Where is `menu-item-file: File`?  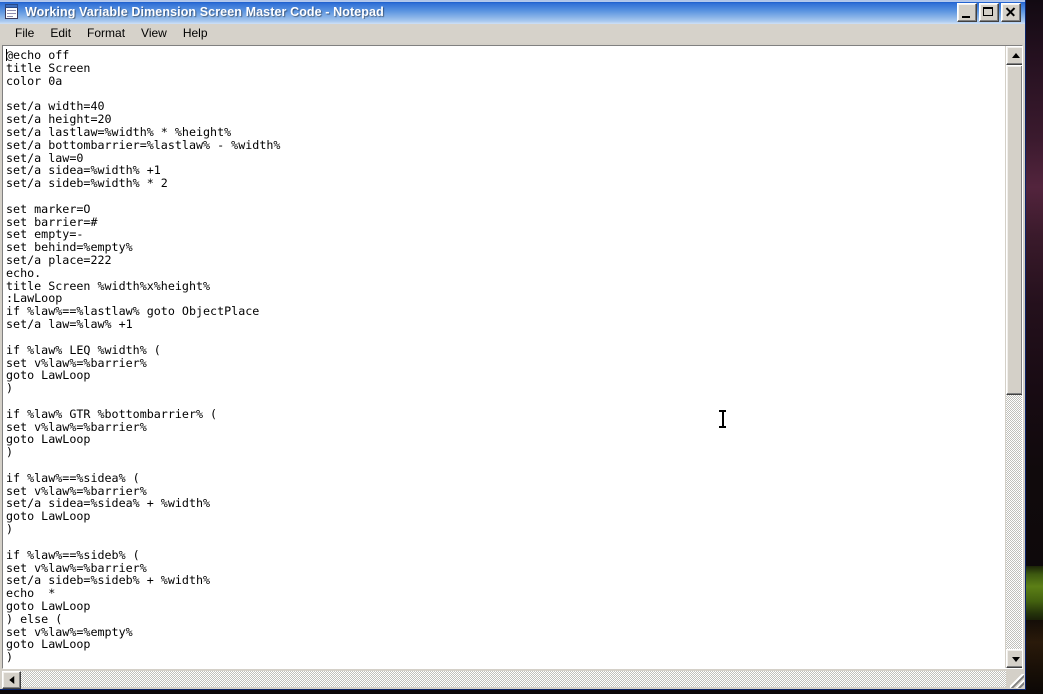 menu-item-file: File is located at coordinates (24, 33).